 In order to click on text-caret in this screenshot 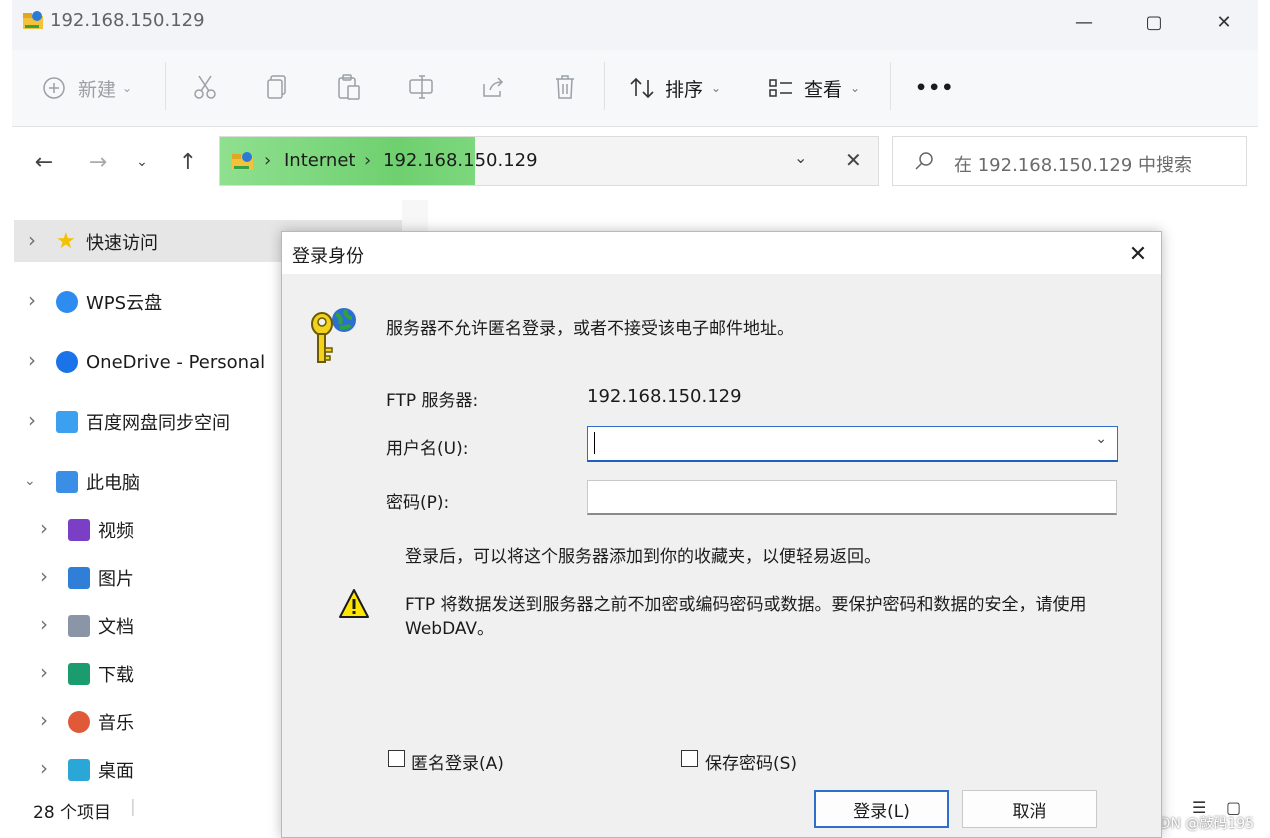, I will do `click(594, 443)`.